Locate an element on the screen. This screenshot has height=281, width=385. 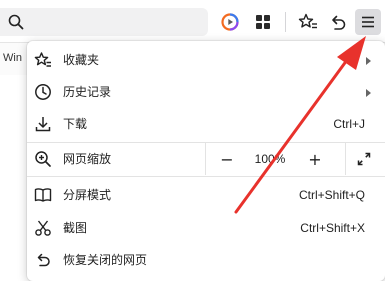
menu-item-label: 网页缩放 is located at coordinates (87, 159).